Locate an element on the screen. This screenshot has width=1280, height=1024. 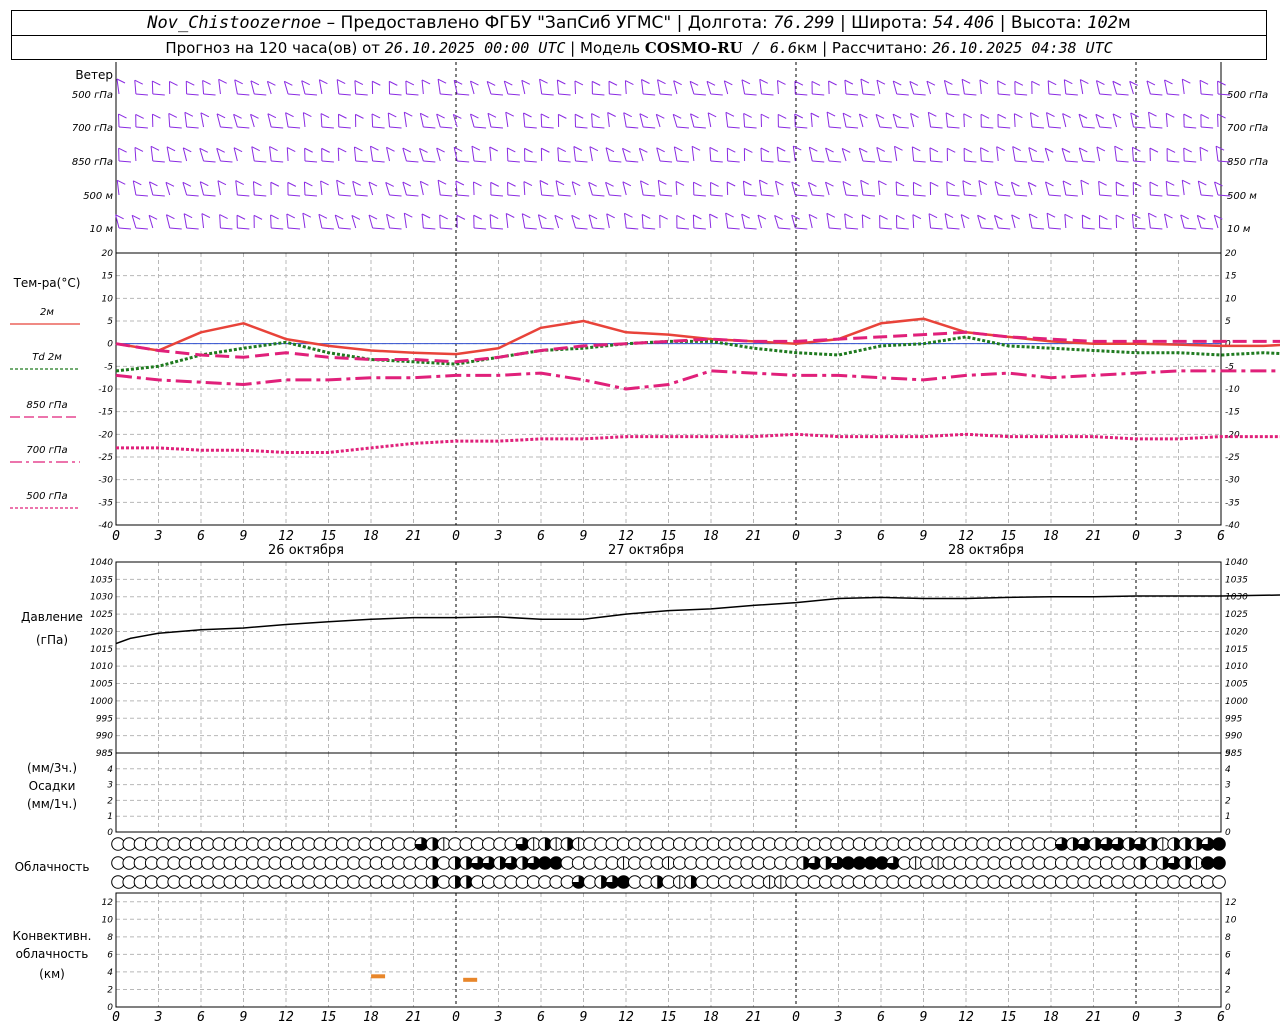
legend-label: 850 гПа is located at coordinates (46, 405).